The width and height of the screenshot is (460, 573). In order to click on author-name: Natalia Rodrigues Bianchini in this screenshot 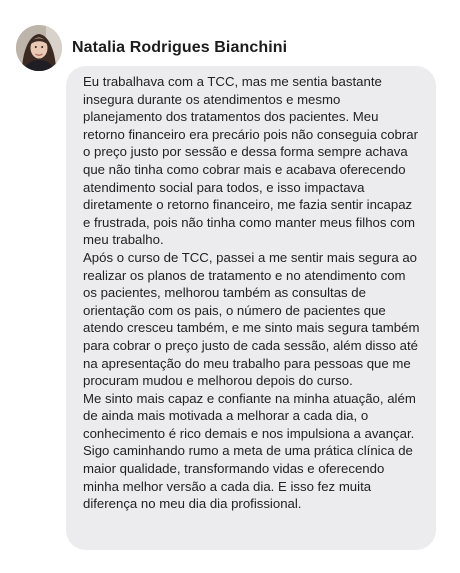, I will do `click(180, 47)`.